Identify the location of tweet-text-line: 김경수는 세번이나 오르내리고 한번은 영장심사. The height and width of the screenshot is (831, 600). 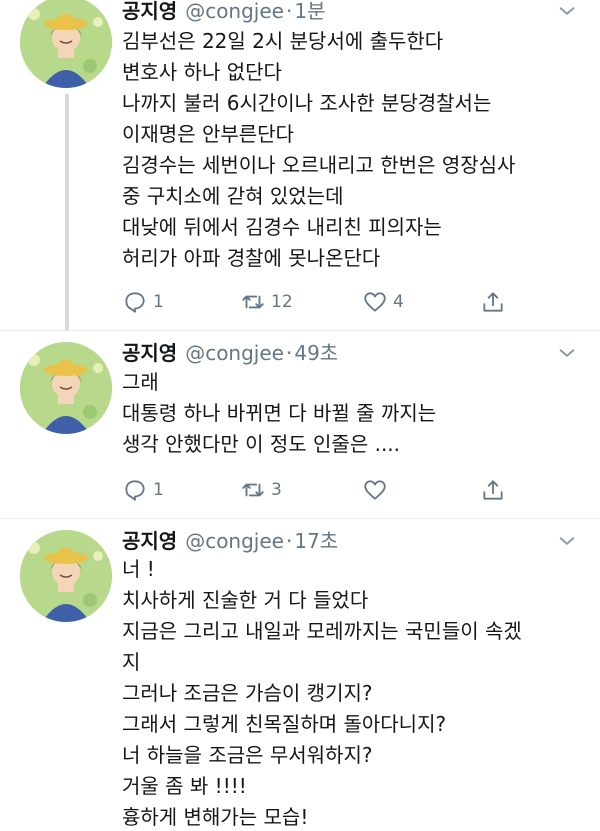
(319, 165).